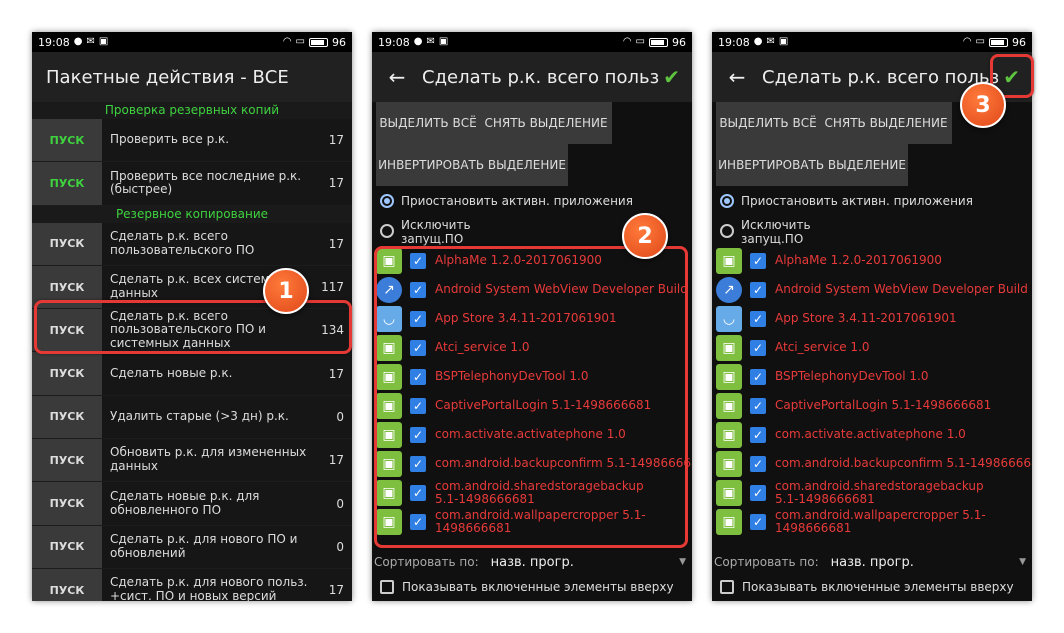 This screenshot has height=633, width=1064. I want to click on list-item: ↗ ✓ Android System WebView Developer Build, so click(872, 289).